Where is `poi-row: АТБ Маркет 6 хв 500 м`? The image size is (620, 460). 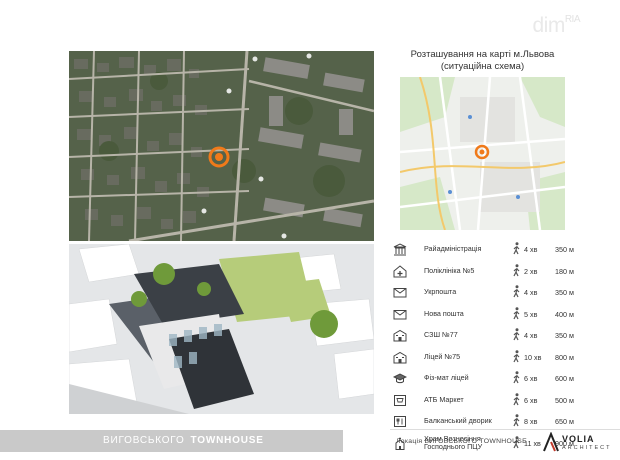 poi-row: АТБ Маркет 6 хв 500 м is located at coordinates (490, 402).